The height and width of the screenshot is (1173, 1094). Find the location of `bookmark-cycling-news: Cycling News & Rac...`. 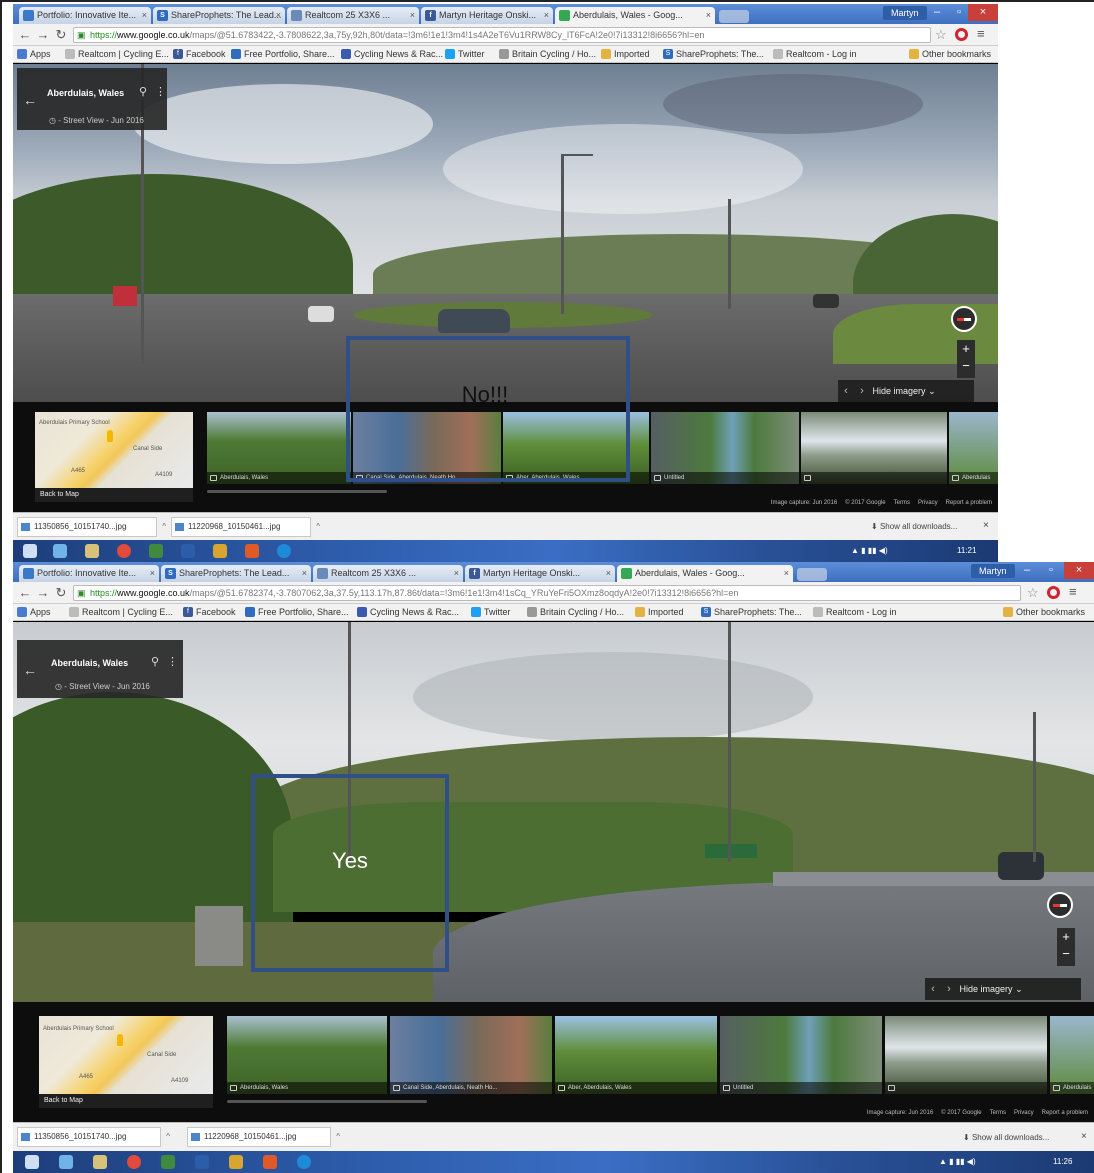

bookmark-cycling-news: Cycling News & Rac... is located at coordinates (392, 54).